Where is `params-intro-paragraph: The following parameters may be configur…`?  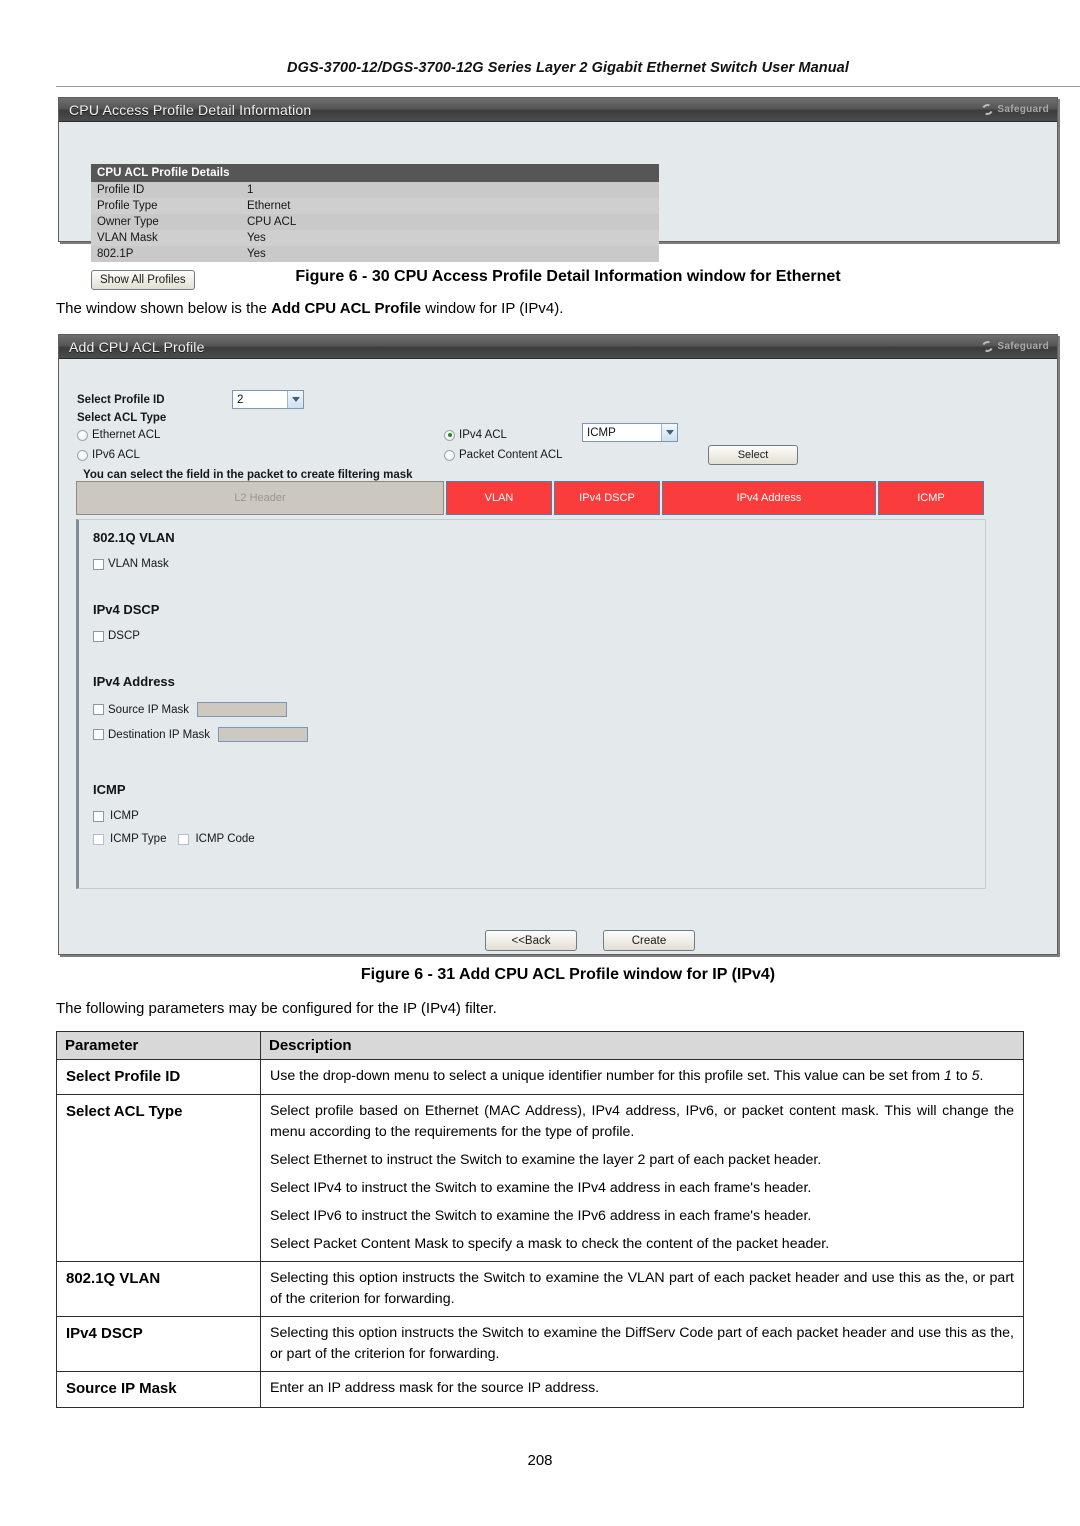 params-intro-paragraph: The following parameters may be configur… is located at coordinates (276, 1008).